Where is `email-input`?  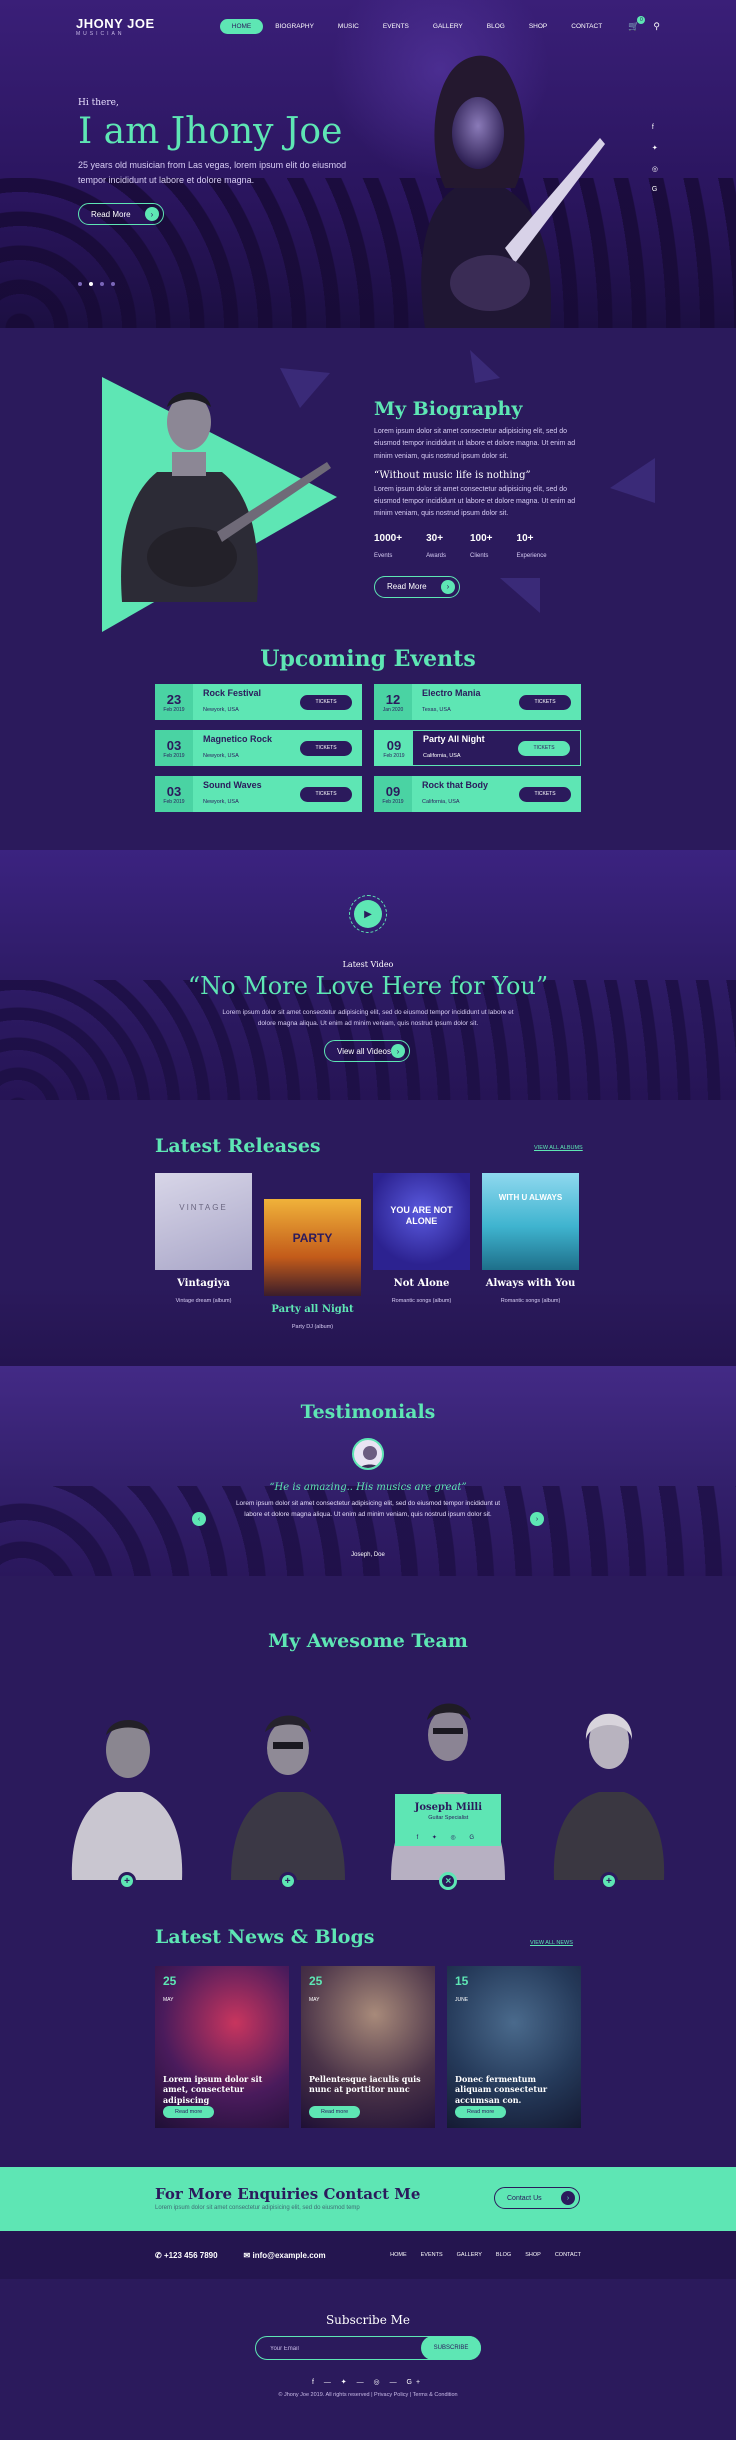 email-input is located at coordinates (331, 2349).